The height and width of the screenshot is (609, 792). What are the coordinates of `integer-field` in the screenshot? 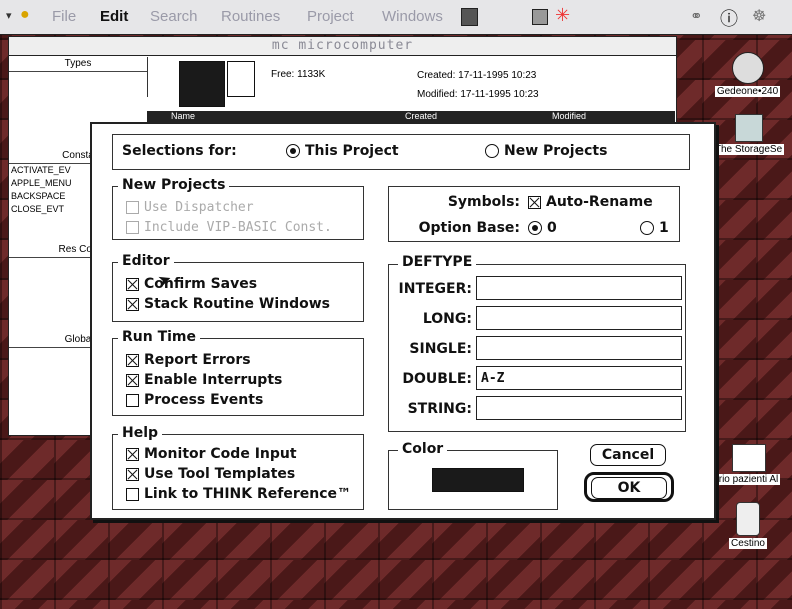 It's located at (579, 288).